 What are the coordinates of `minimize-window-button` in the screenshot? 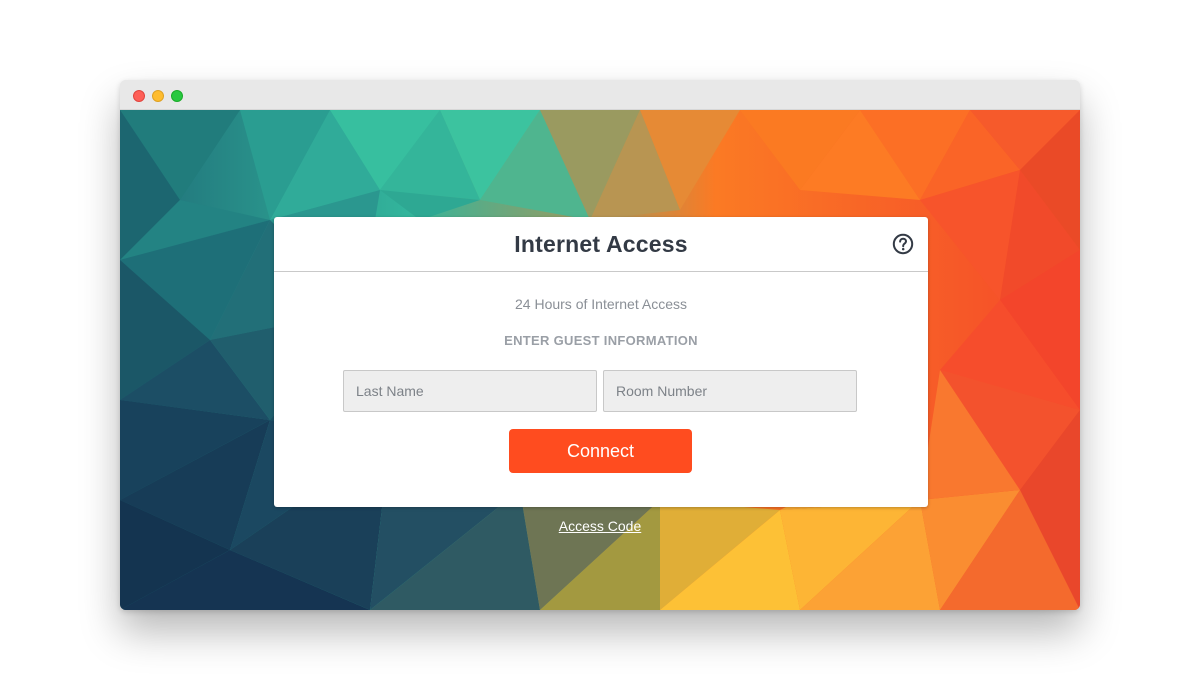 It's located at (158, 96).